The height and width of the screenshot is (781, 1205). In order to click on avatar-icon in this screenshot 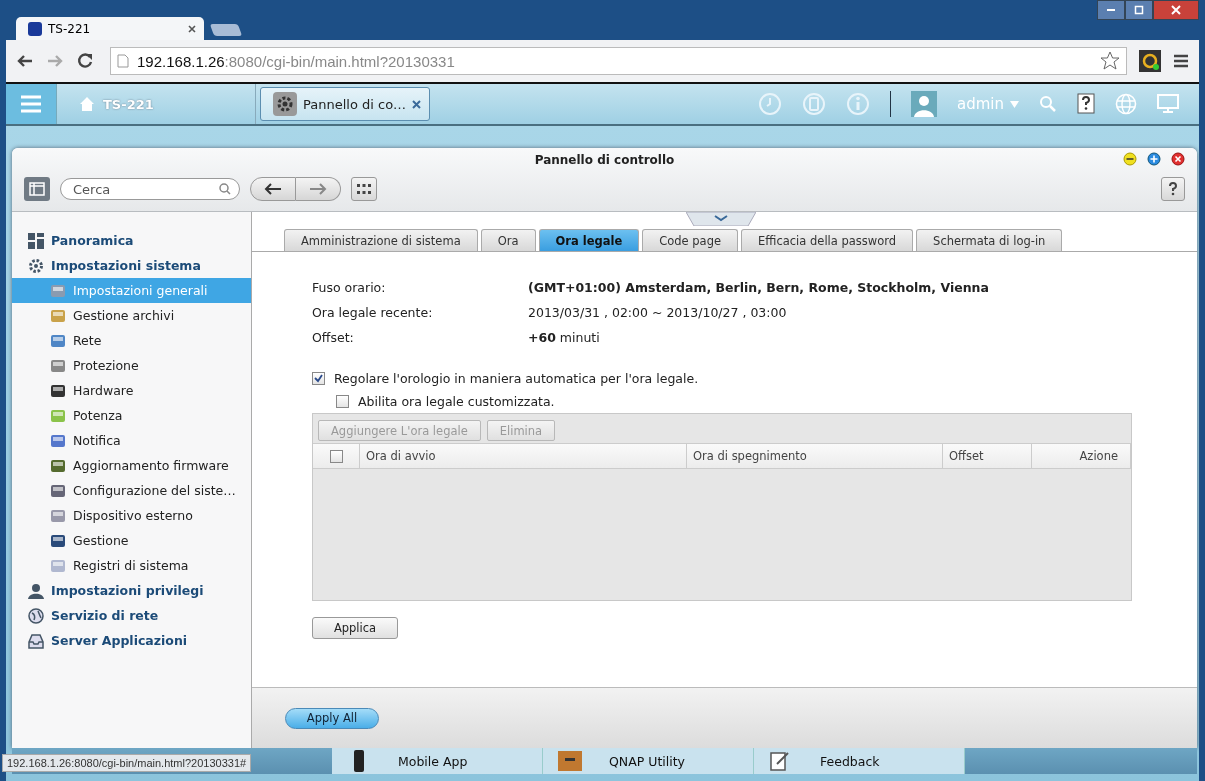, I will do `click(924, 104)`.